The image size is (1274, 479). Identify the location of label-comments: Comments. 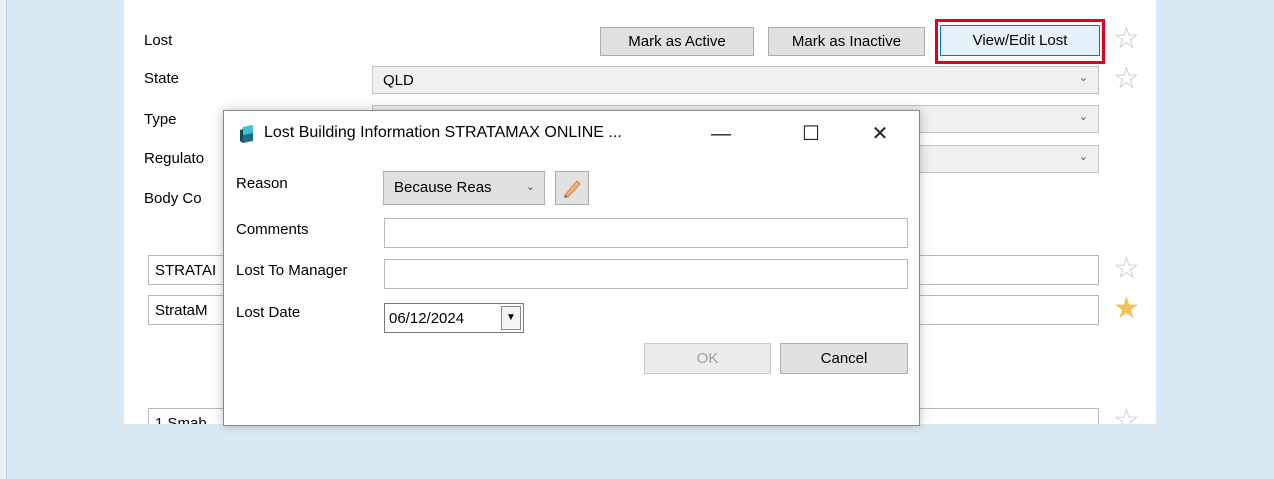
(272, 229).